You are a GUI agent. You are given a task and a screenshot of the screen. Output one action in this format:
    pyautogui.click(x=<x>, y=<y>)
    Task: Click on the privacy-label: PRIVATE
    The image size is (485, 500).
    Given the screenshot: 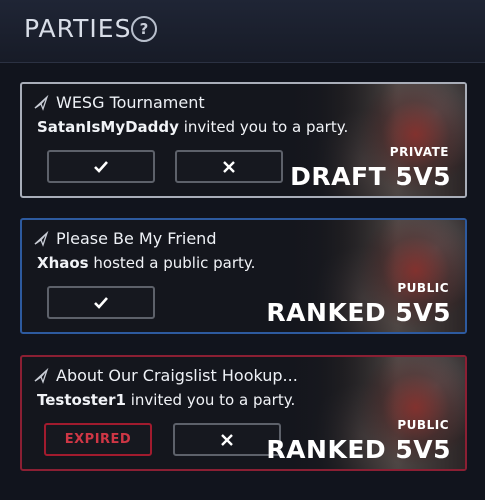 What is the action you would take?
    pyautogui.click(x=419, y=152)
    